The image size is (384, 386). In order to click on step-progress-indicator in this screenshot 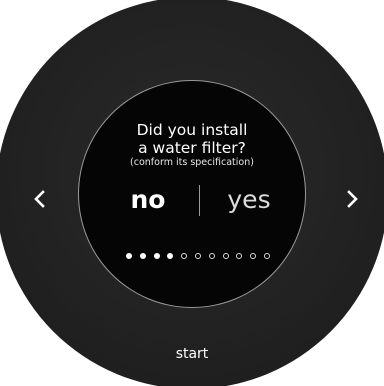, I will do `click(198, 256)`.